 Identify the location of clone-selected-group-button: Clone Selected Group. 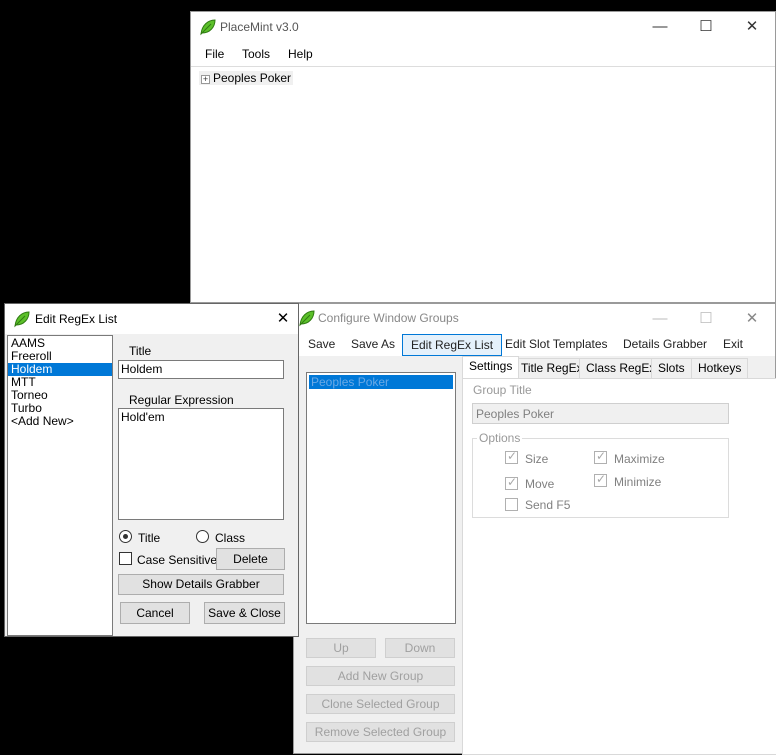
(380, 704).